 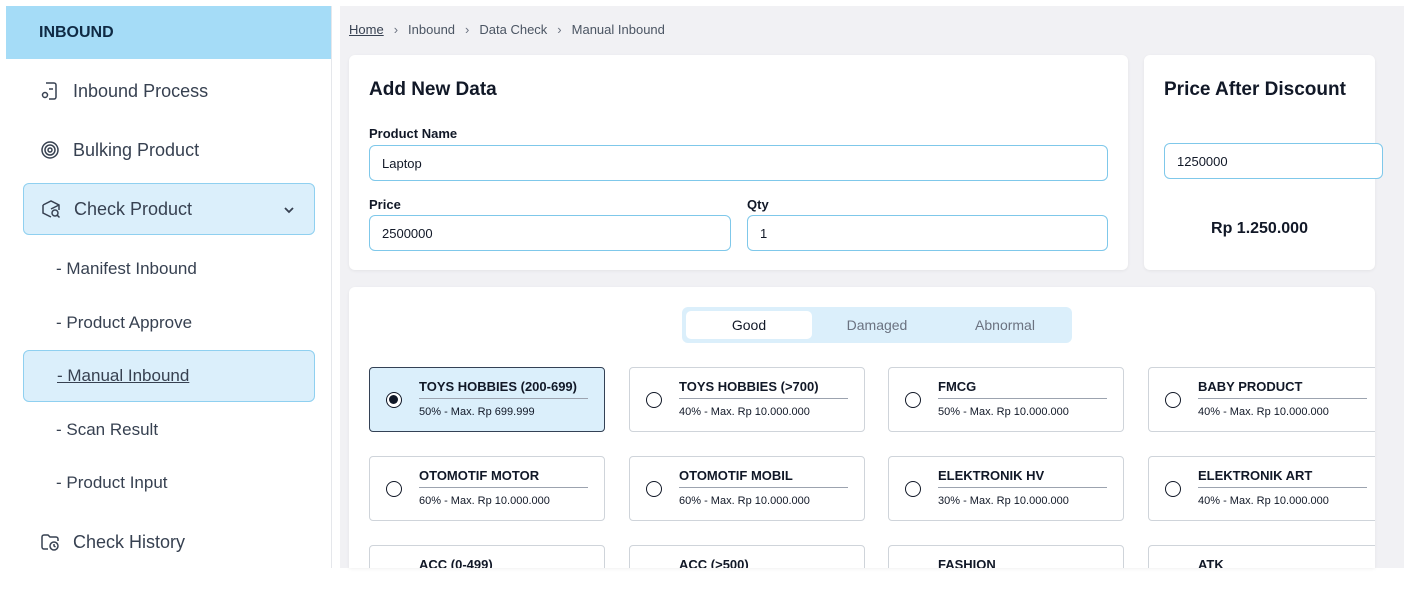 I want to click on sidebar-item-check-history: Check History, so click(x=169, y=542).